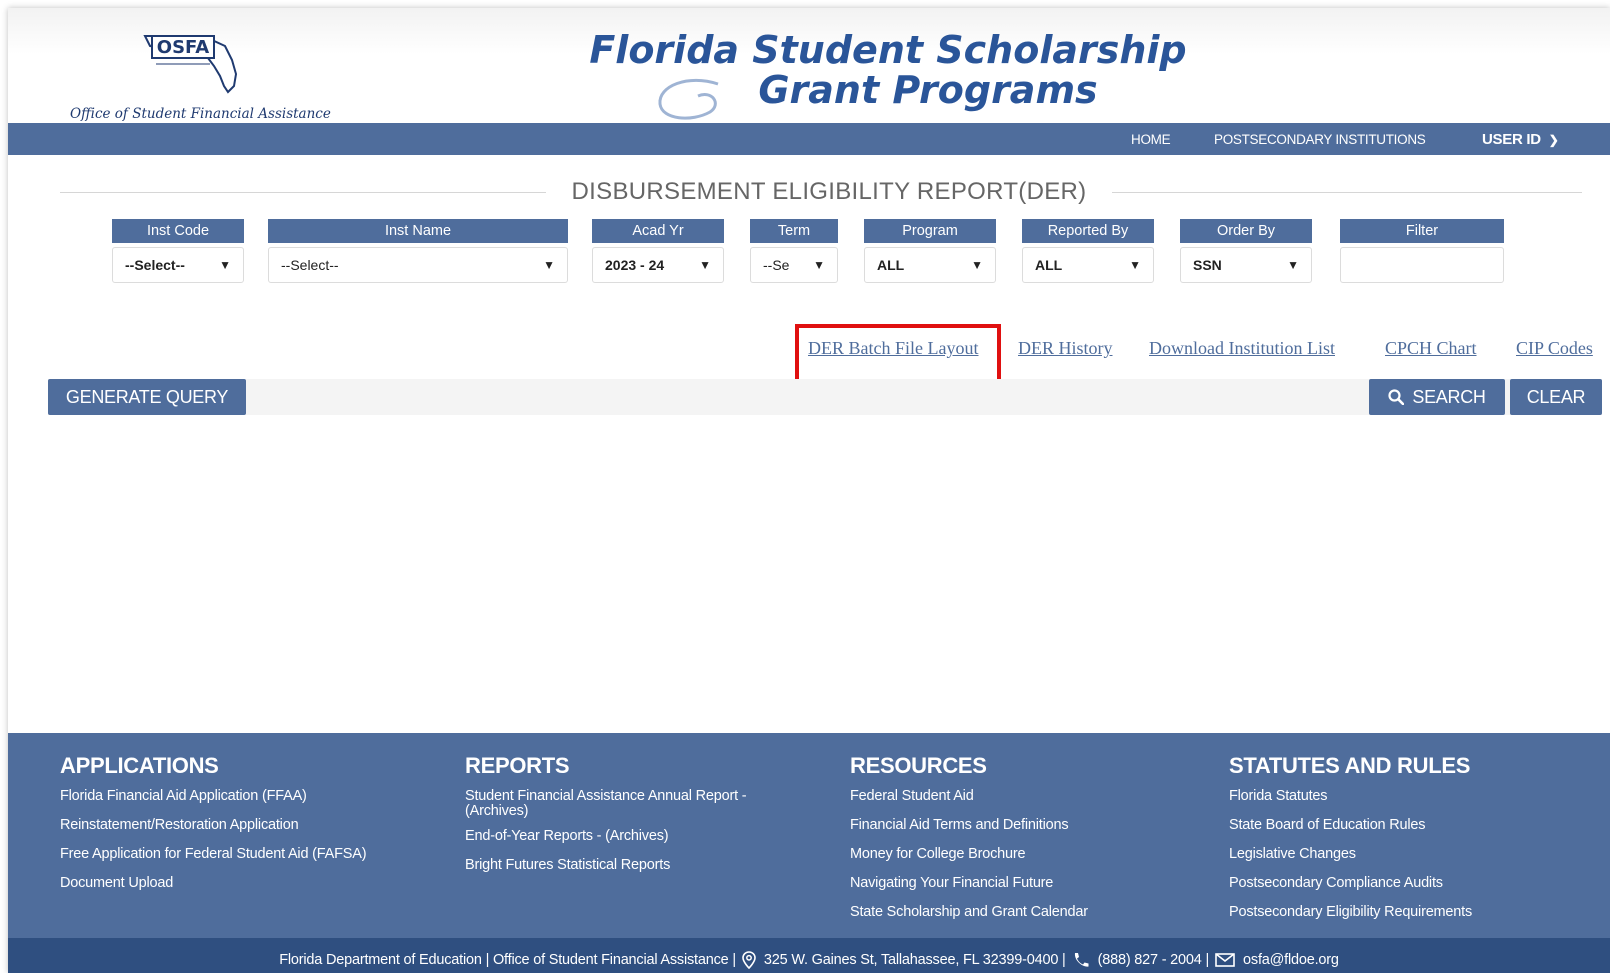 The width and height of the screenshot is (1610, 973). I want to click on user-menu: USER ID ❯, so click(1520, 139).